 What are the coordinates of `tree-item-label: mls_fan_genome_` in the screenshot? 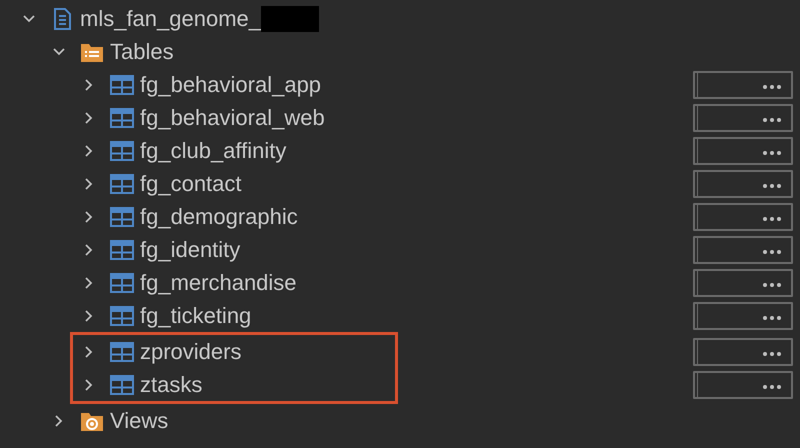 It's located at (171, 19).